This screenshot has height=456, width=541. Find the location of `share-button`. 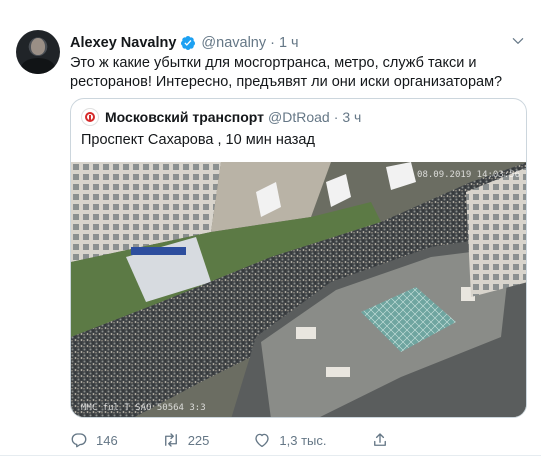

share-button is located at coordinates (384, 440).